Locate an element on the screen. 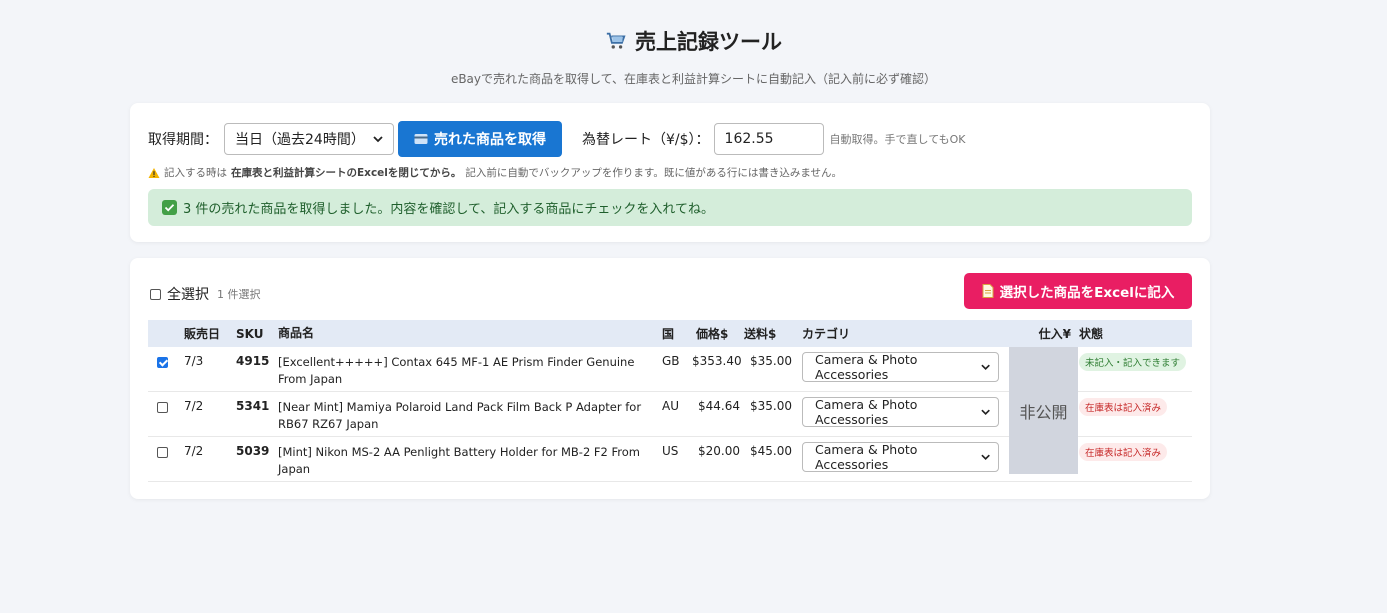 This screenshot has width=1387, height=613. cell-date: 7/3 is located at coordinates (194, 361).